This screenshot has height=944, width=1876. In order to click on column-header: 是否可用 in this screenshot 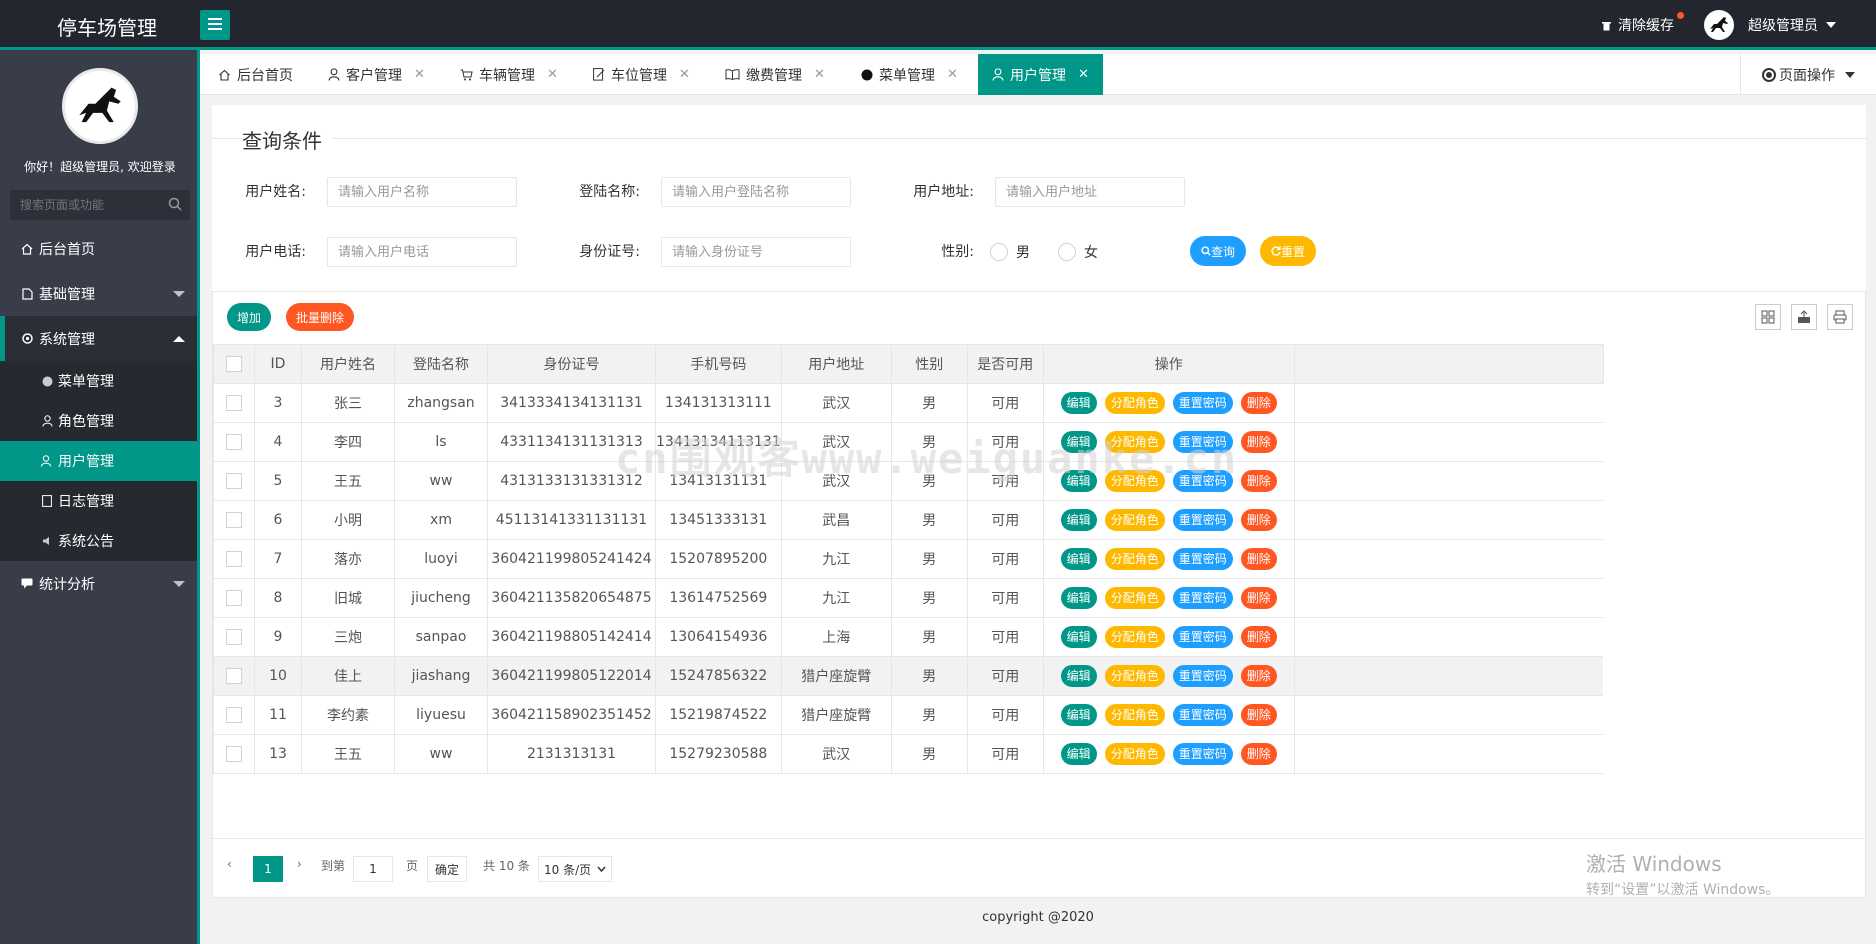, I will do `click(1005, 364)`.